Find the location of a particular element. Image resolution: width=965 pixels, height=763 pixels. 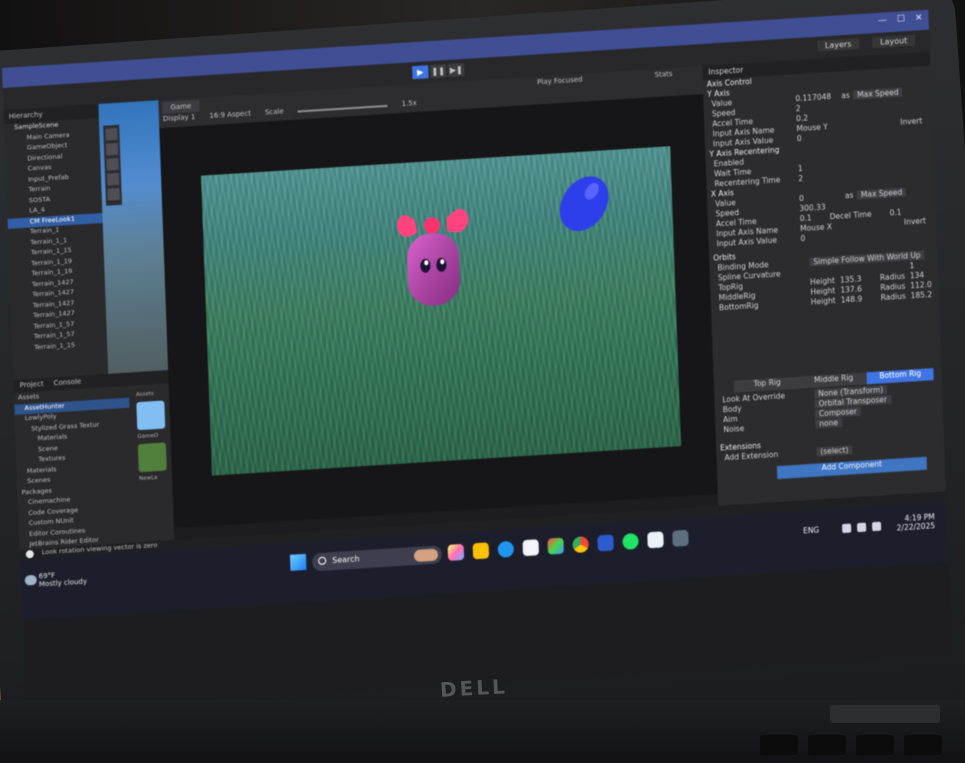

y-input-value-field: 0 is located at coordinates (799, 138).